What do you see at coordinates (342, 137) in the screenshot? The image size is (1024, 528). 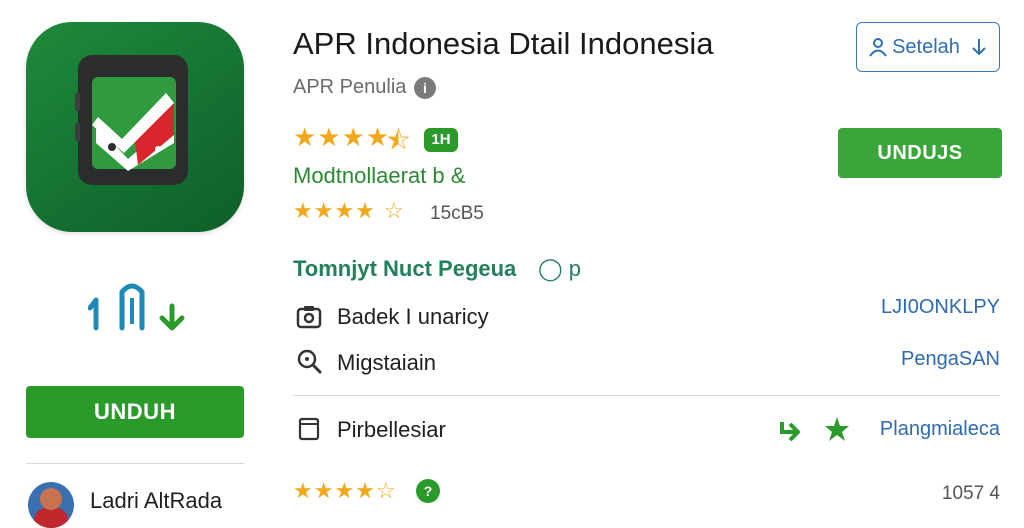 I see `rating-stars: ★★★★` at bounding box center [342, 137].